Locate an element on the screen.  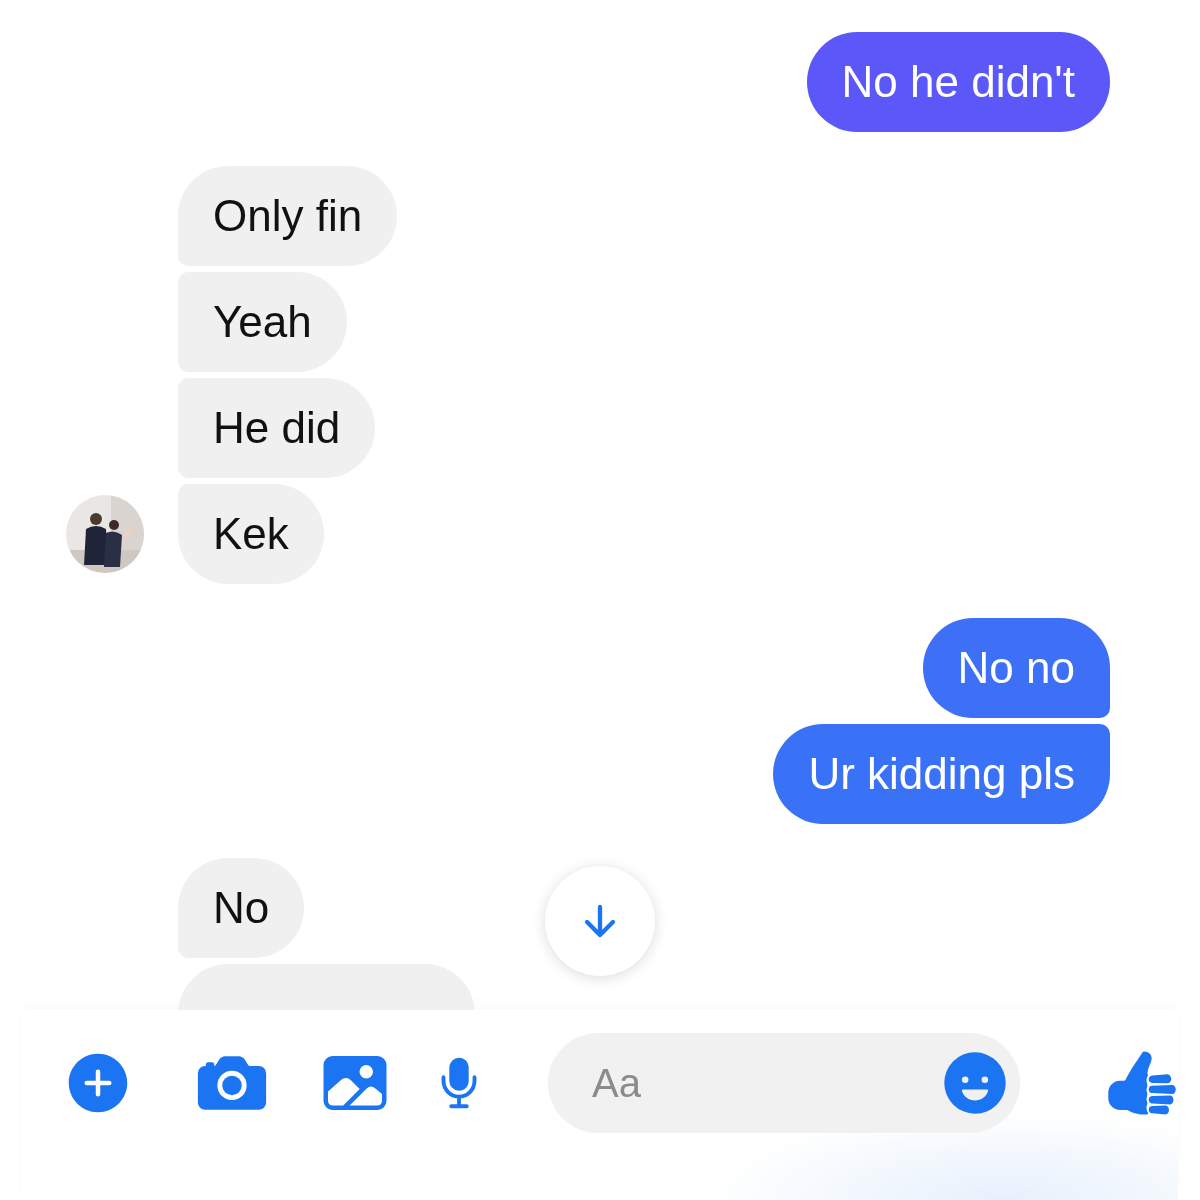
message-bubble: No is located at coordinates (241, 908).